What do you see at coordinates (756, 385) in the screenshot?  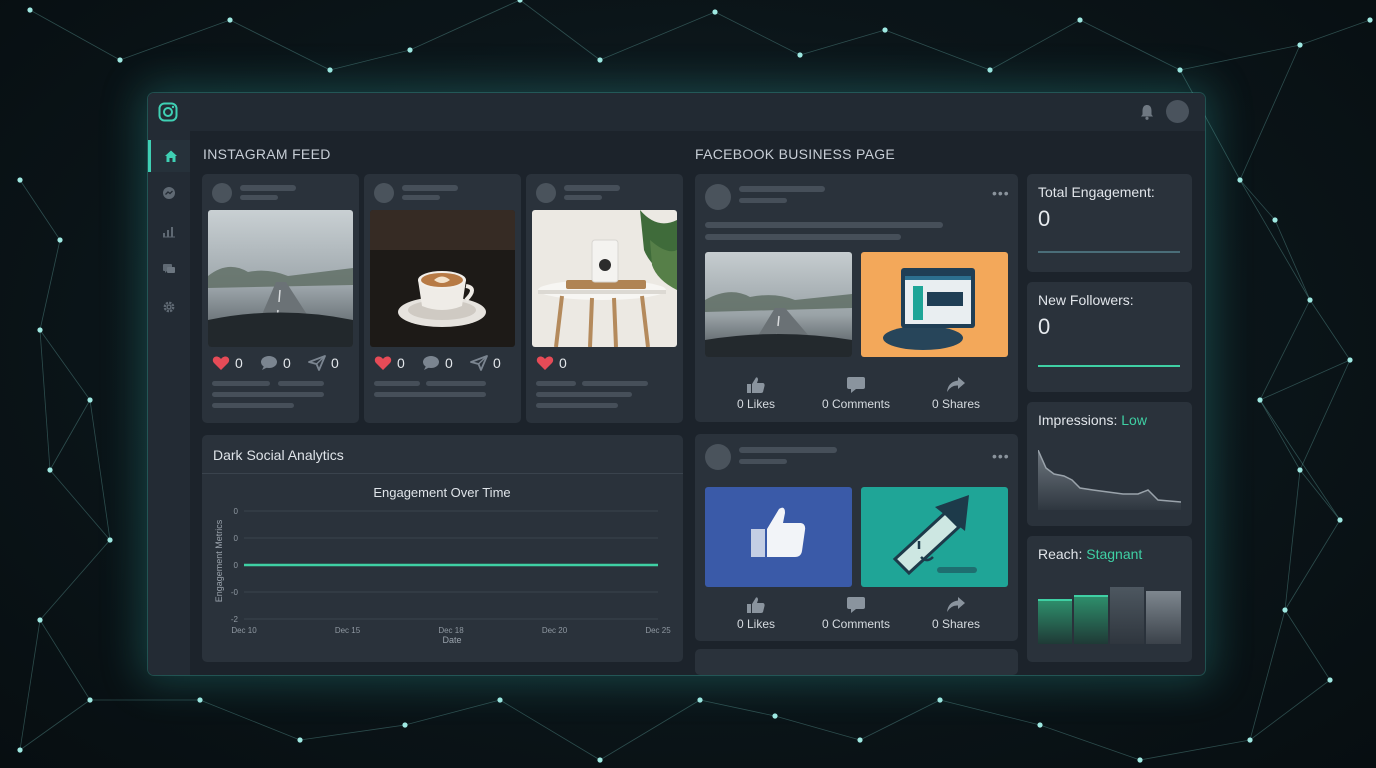 I see `thumbs-up-icon` at bounding box center [756, 385].